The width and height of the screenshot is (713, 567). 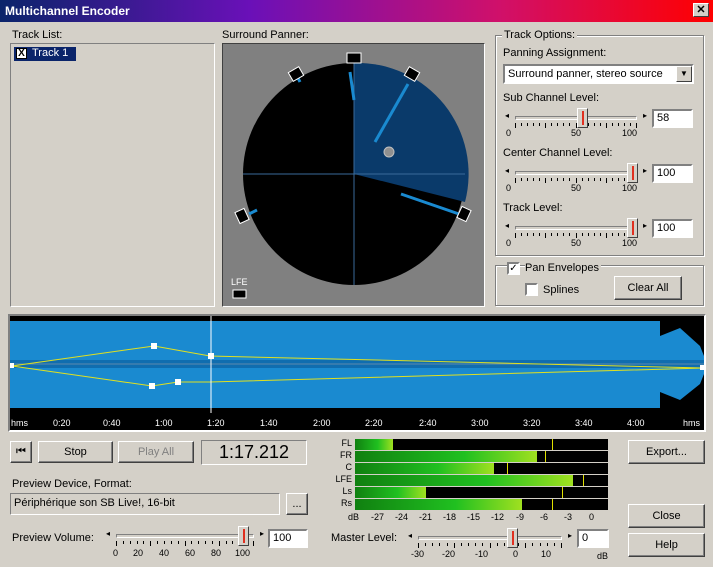 I want to click on skip-back-icon: ⏮, so click(x=21, y=451).